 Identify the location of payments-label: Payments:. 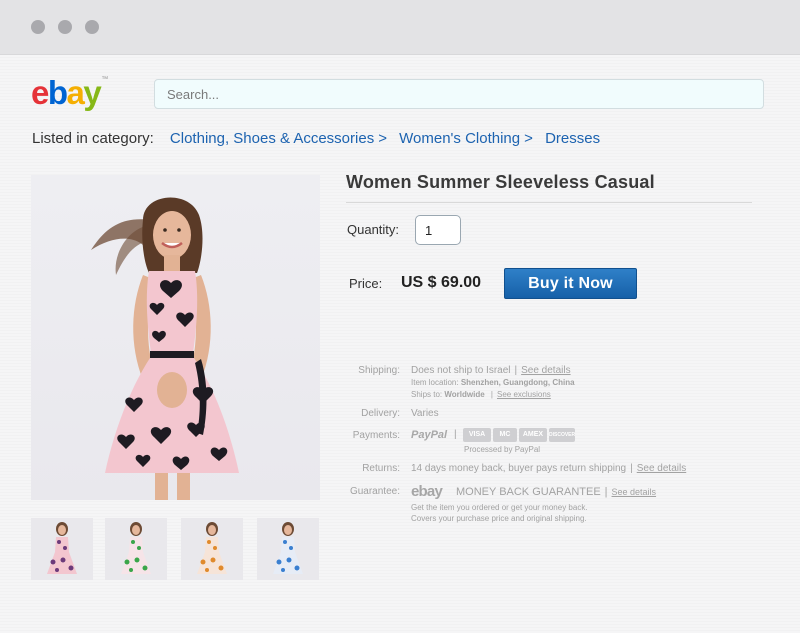
(376, 435).